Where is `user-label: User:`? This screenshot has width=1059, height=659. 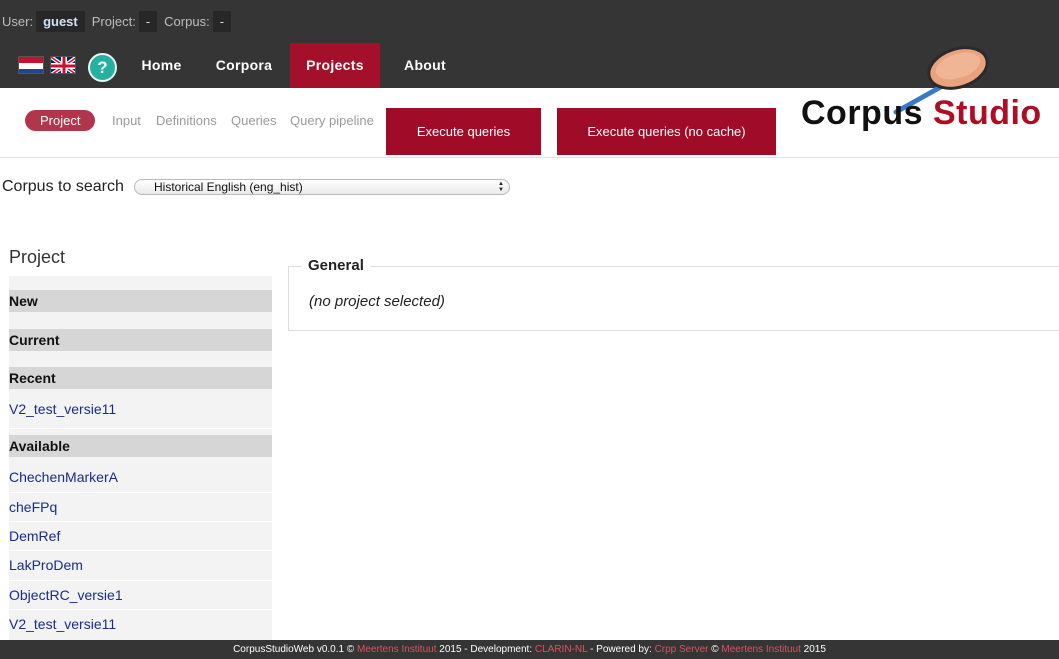 user-label: User: is located at coordinates (18, 21).